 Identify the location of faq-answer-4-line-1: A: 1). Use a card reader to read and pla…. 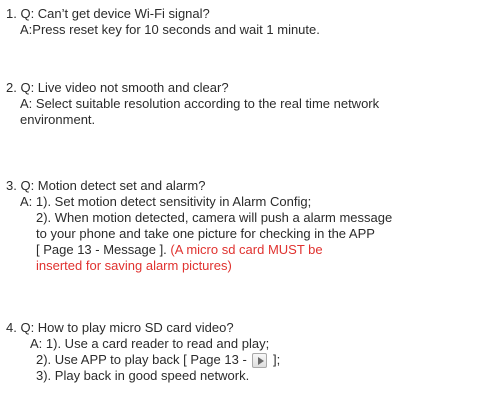
(150, 343).